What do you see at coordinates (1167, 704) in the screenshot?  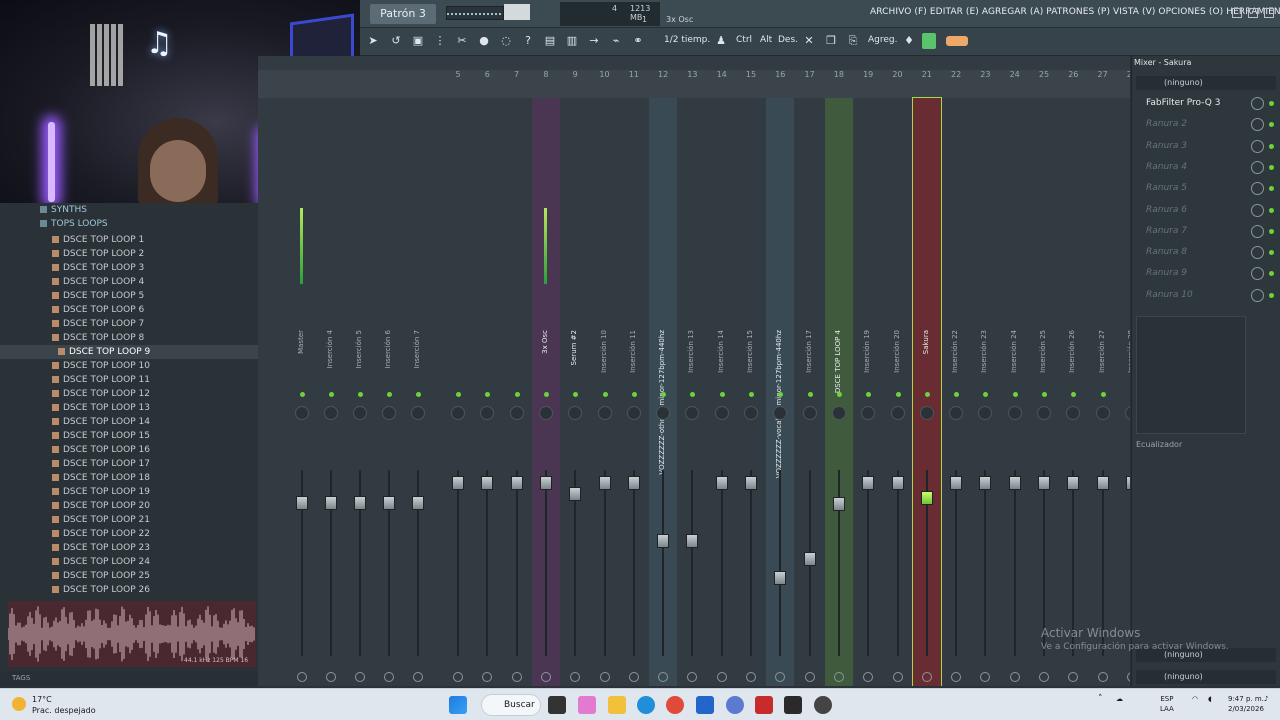 I see `language-indicator: ESP LAA` at bounding box center [1167, 704].